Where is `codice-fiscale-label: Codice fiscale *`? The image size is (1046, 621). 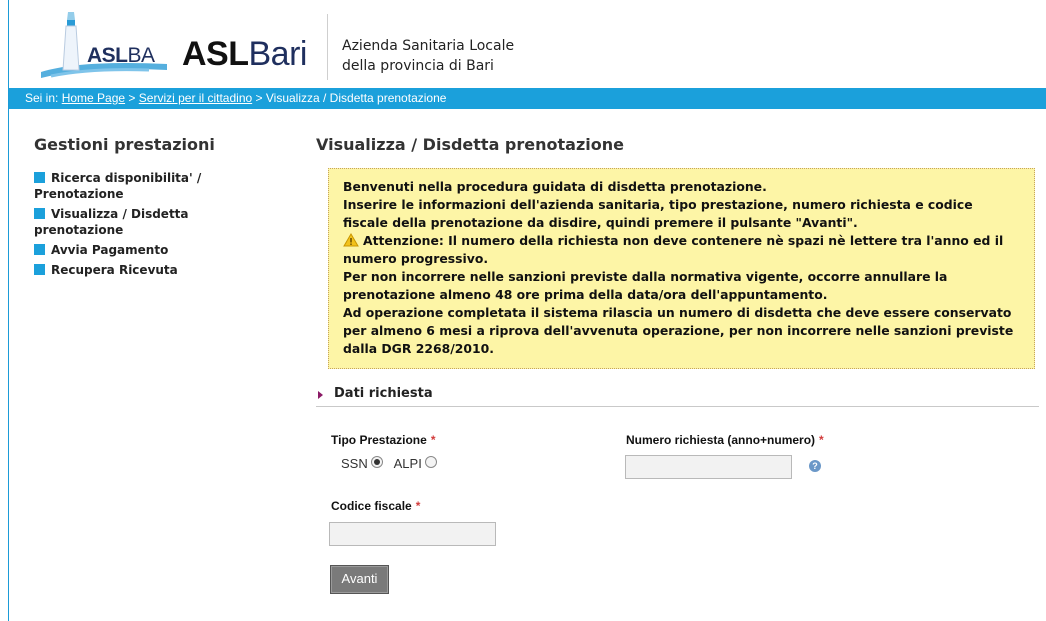
codice-fiscale-label: Codice fiscale * is located at coordinates (375, 506).